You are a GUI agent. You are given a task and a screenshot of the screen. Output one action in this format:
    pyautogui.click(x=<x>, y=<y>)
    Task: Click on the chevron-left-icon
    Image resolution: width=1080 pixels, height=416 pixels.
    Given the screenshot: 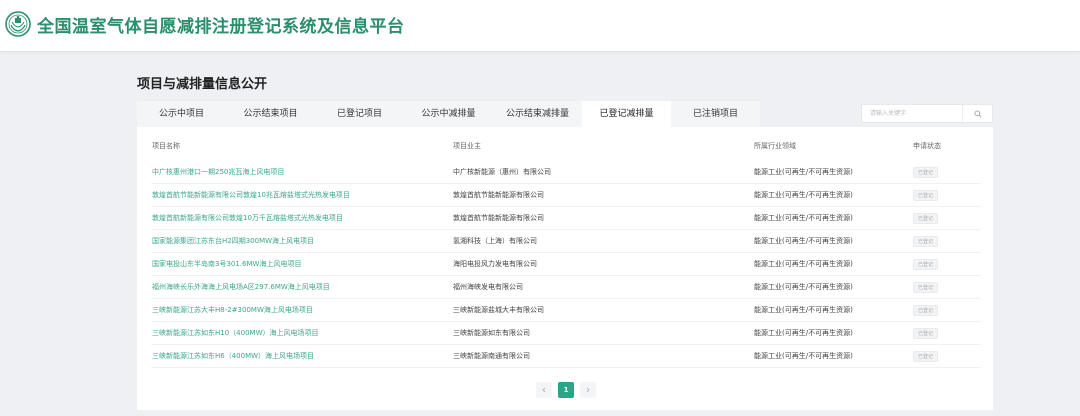 What is the action you would take?
    pyautogui.click(x=544, y=390)
    